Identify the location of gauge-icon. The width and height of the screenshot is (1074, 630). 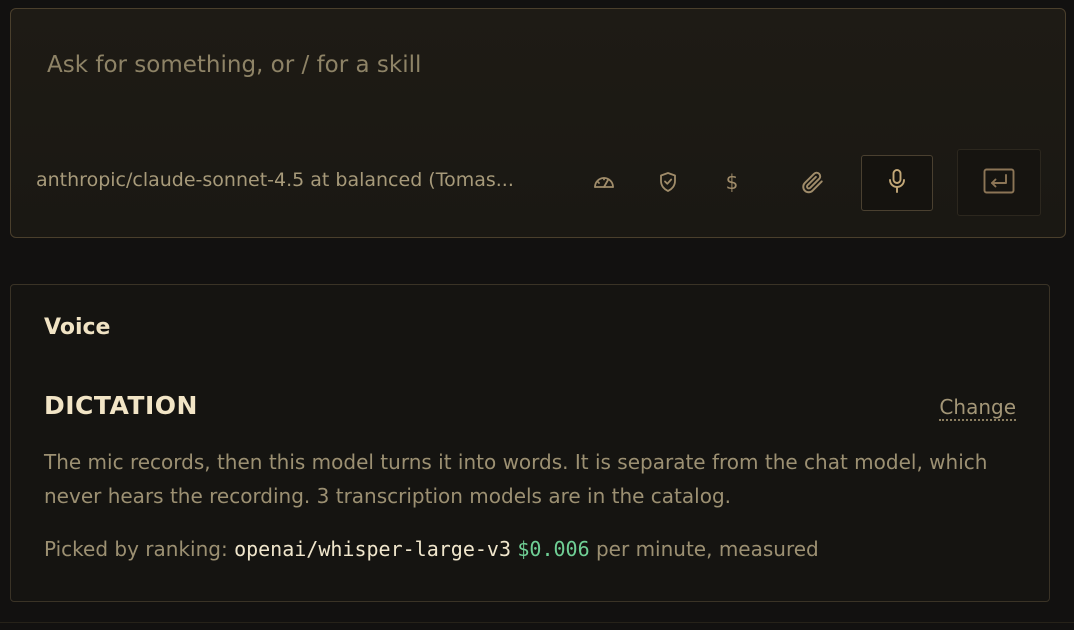
(604, 182).